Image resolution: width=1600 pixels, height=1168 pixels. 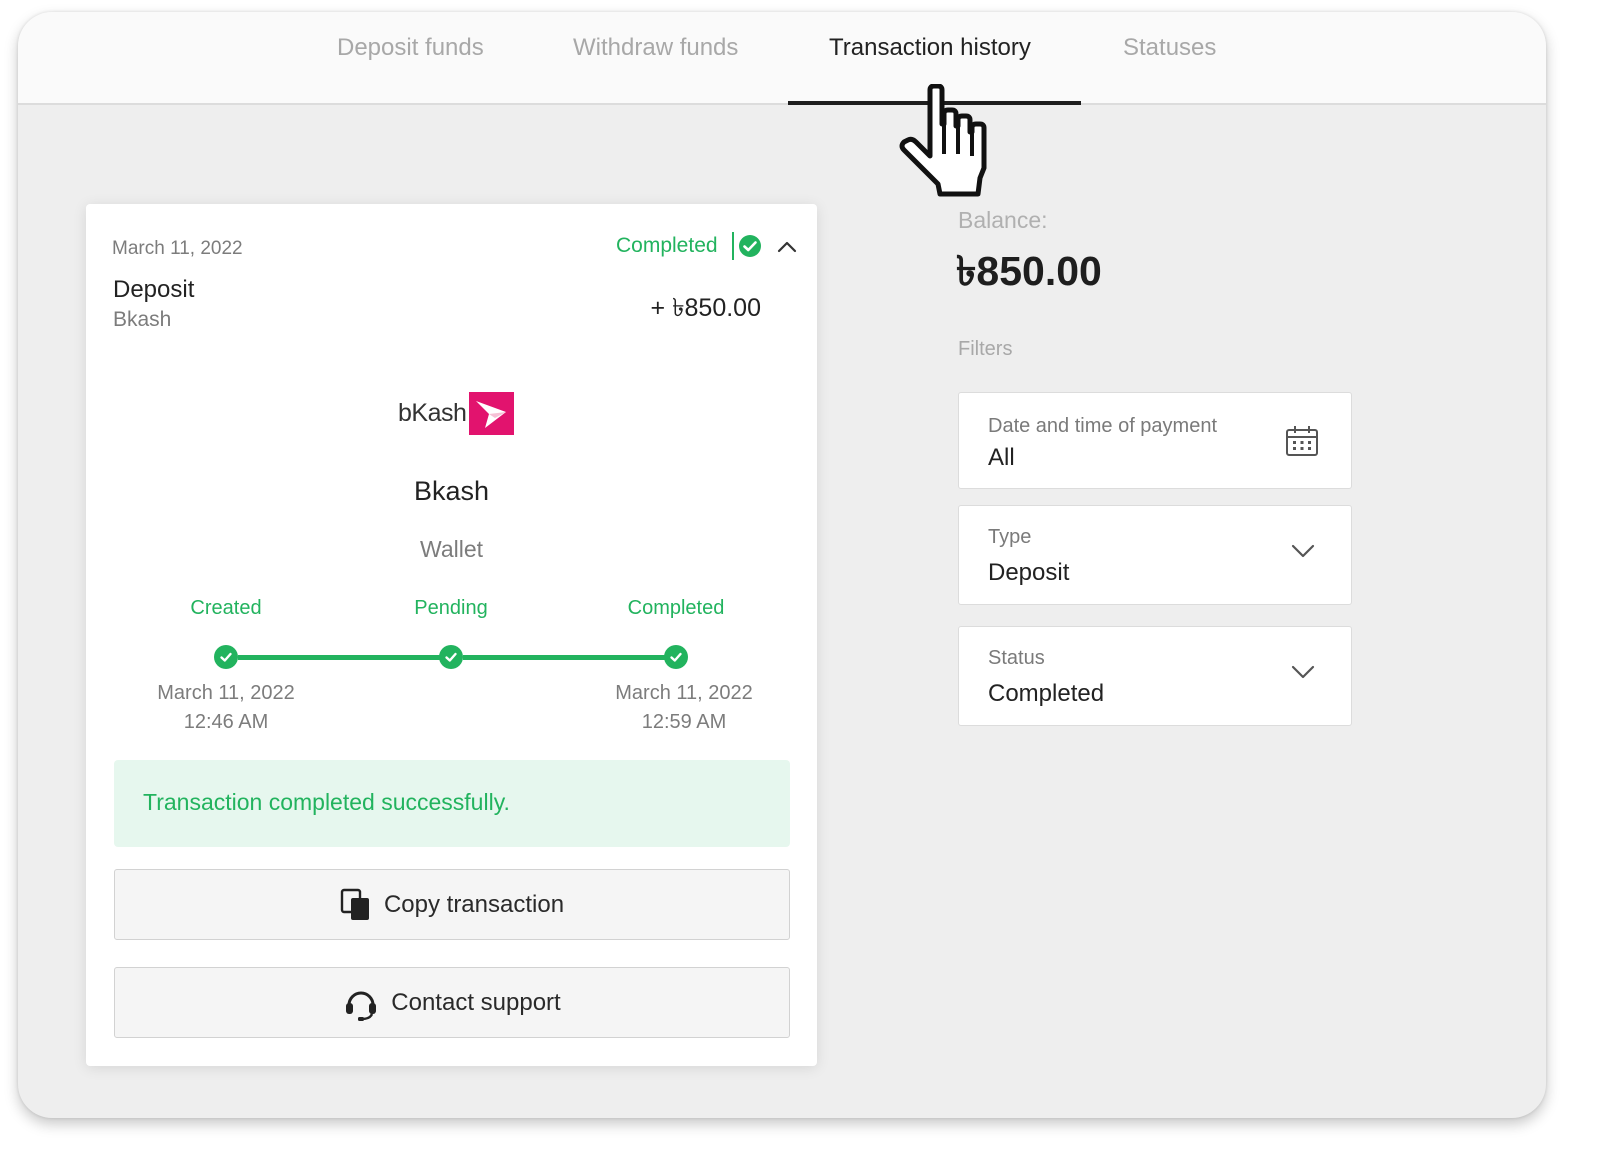 I want to click on bkash-logo-text: bKash, so click(x=432, y=413).